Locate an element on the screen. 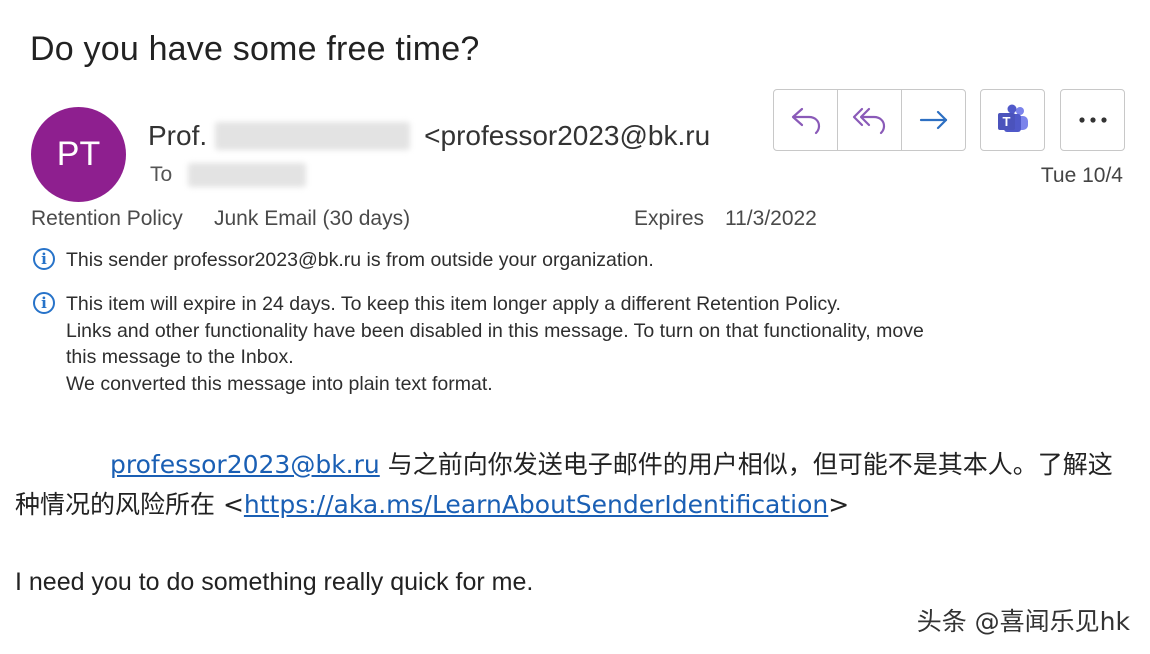 This screenshot has width=1150, height=654. reply-icon is located at coordinates (805, 121).